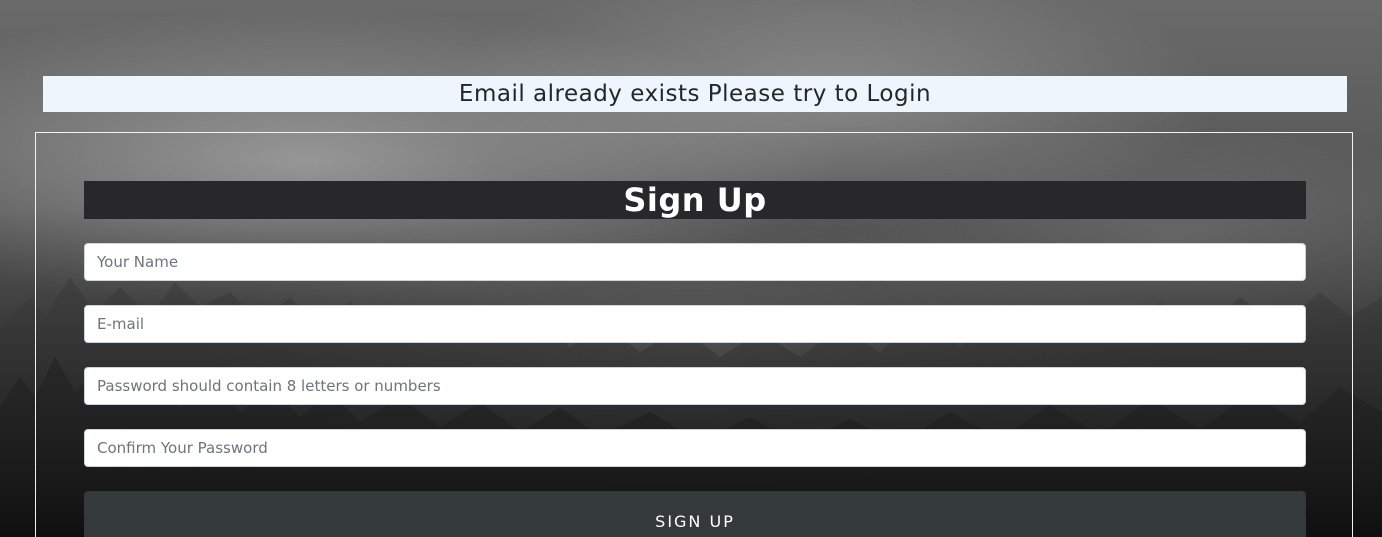 This screenshot has height=537, width=1382. I want to click on sign-up-button: SIGN UP, so click(695, 514).